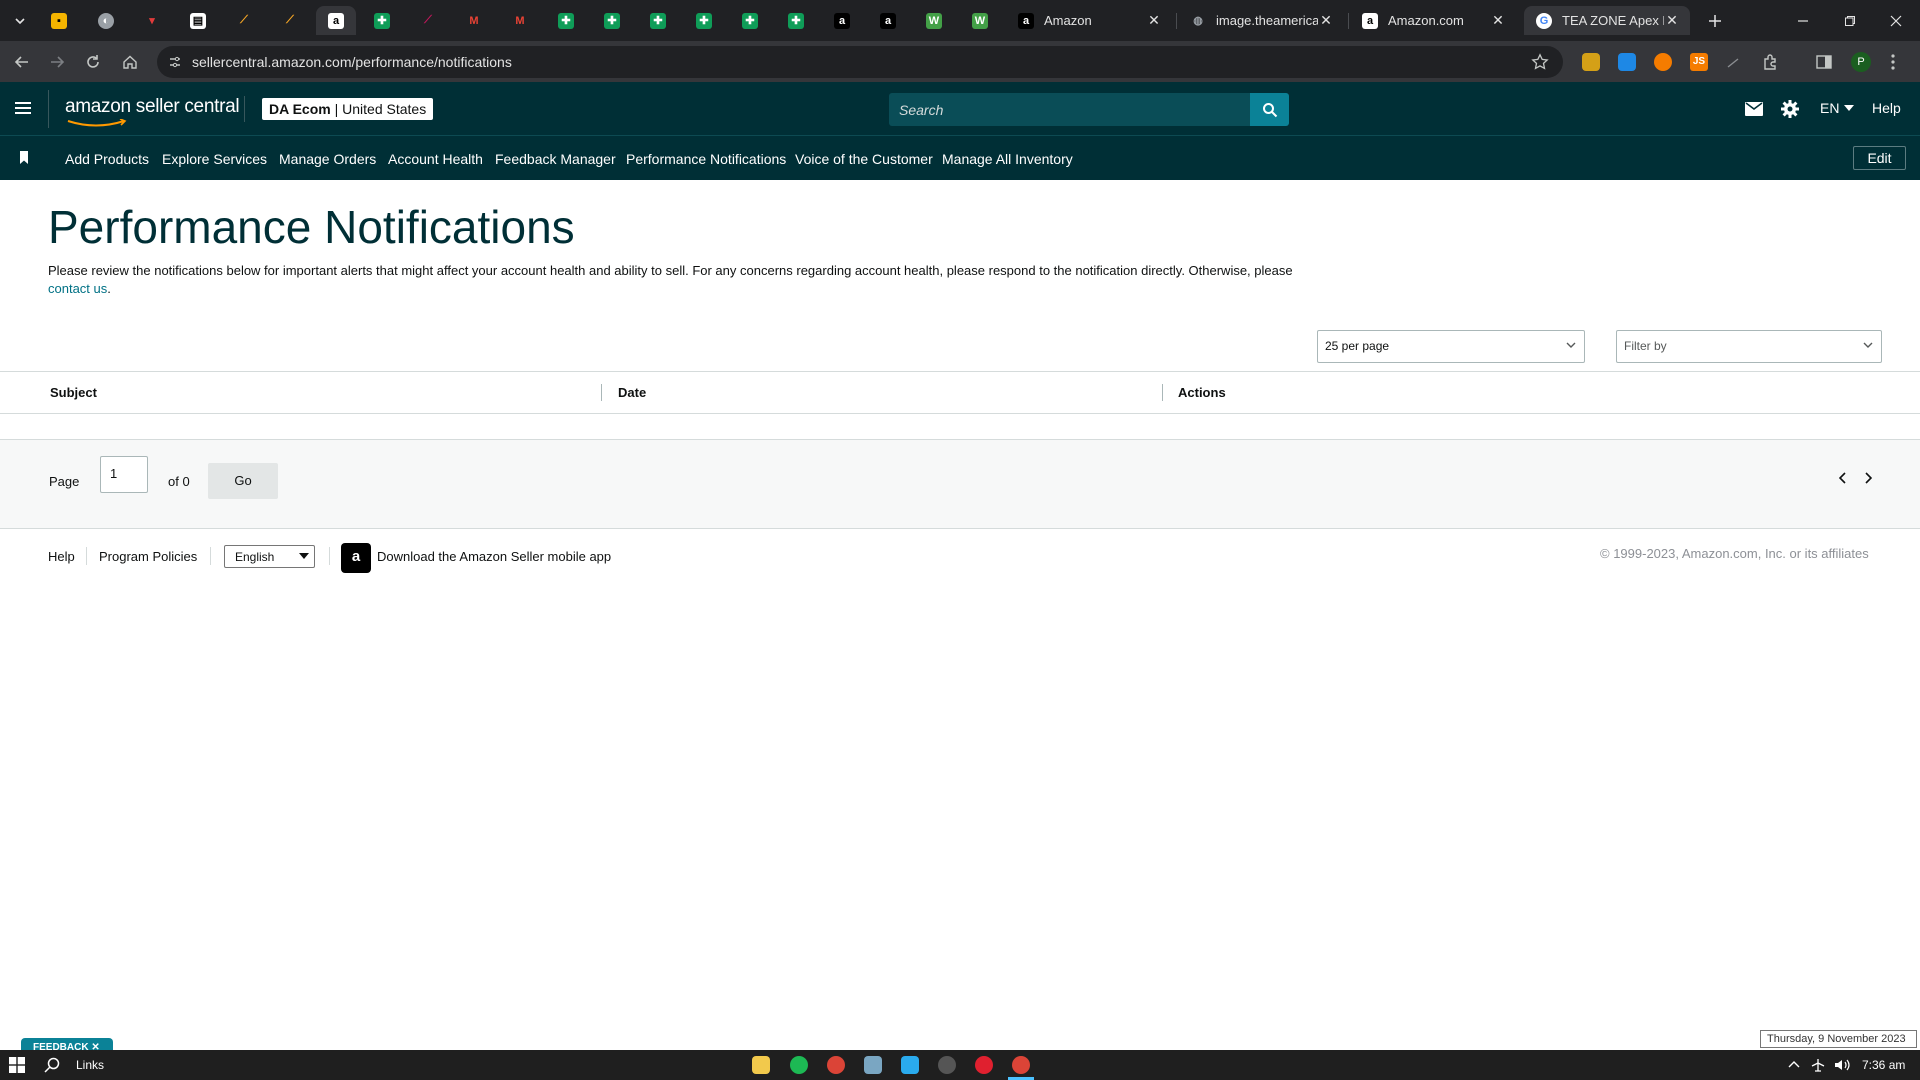  What do you see at coordinates (494, 556) in the screenshot?
I see `download-app-link: Download the Amazon Seller mobile app` at bounding box center [494, 556].